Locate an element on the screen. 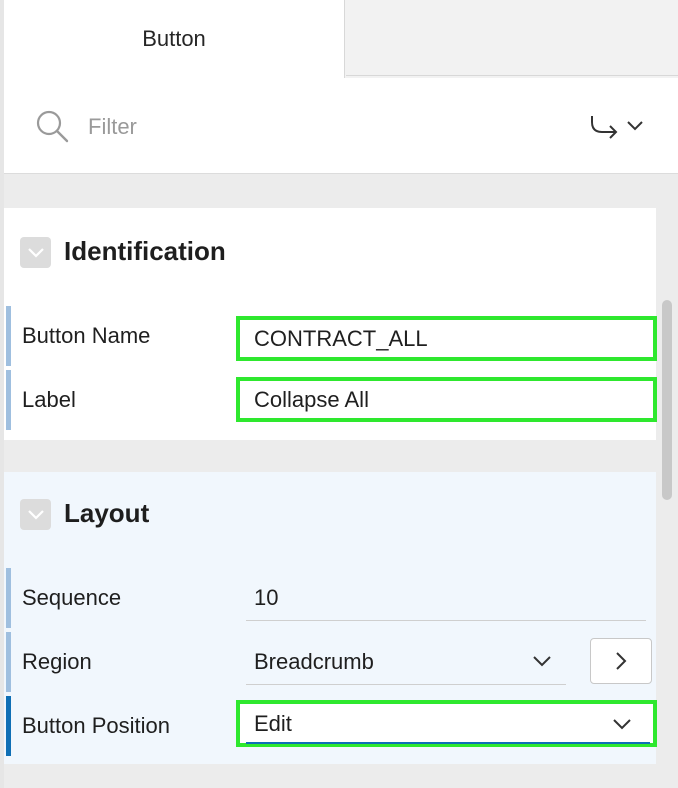  button-position-focus-line is located at coordinates (448, 743).